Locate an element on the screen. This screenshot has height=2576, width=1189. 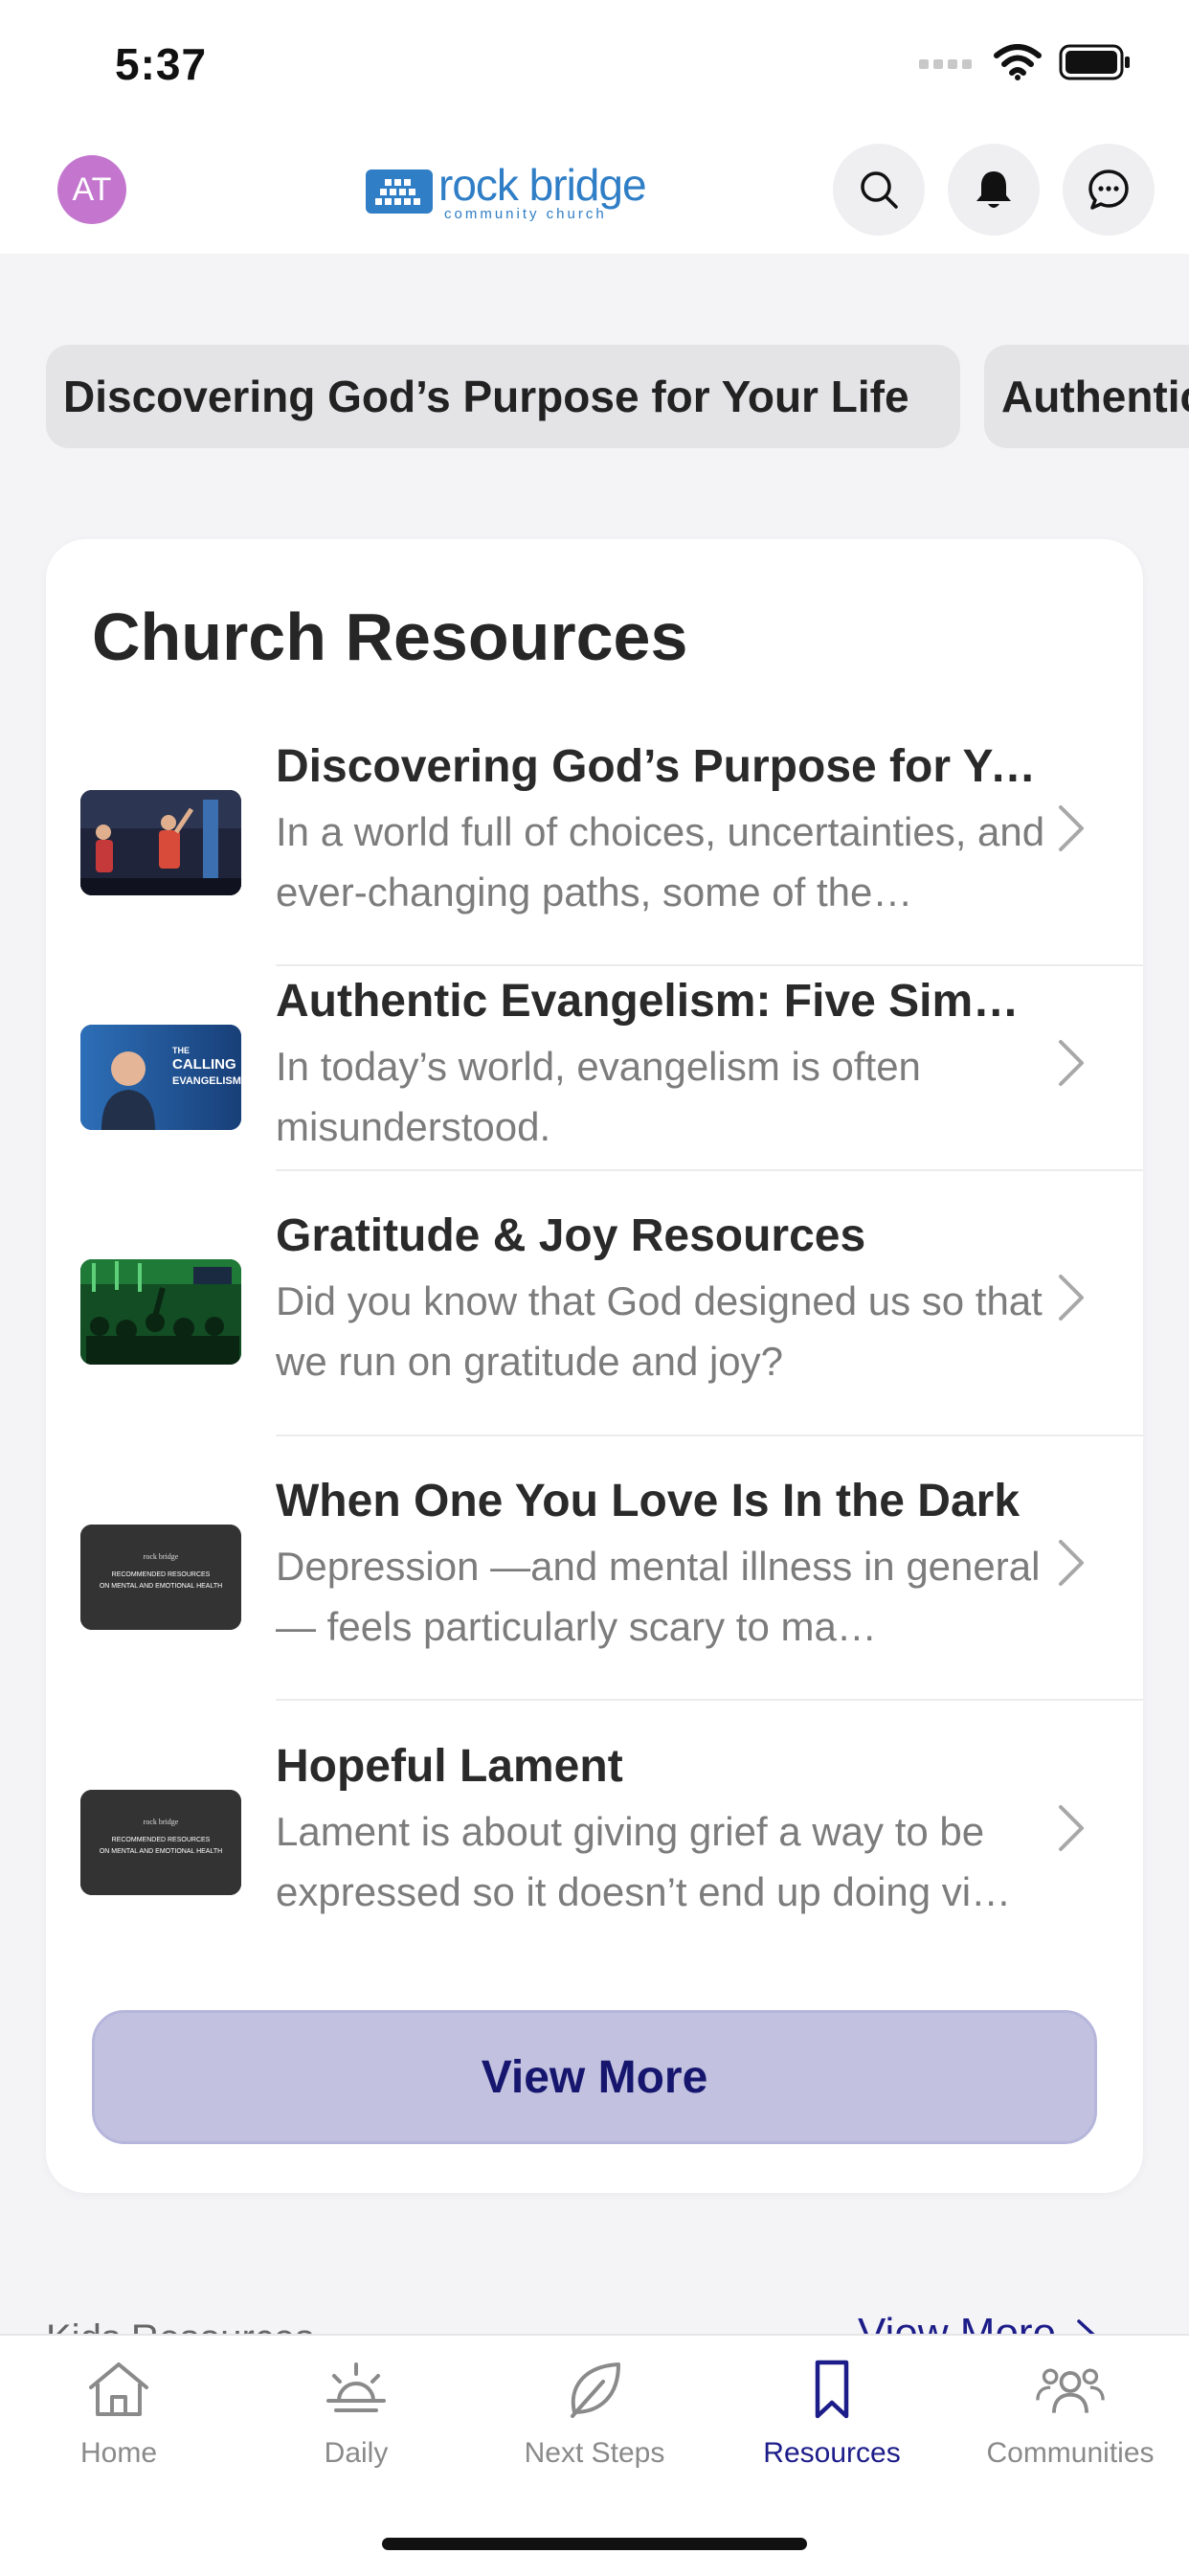
tab-communities: Communities is located at coordinates (1070, 2422).